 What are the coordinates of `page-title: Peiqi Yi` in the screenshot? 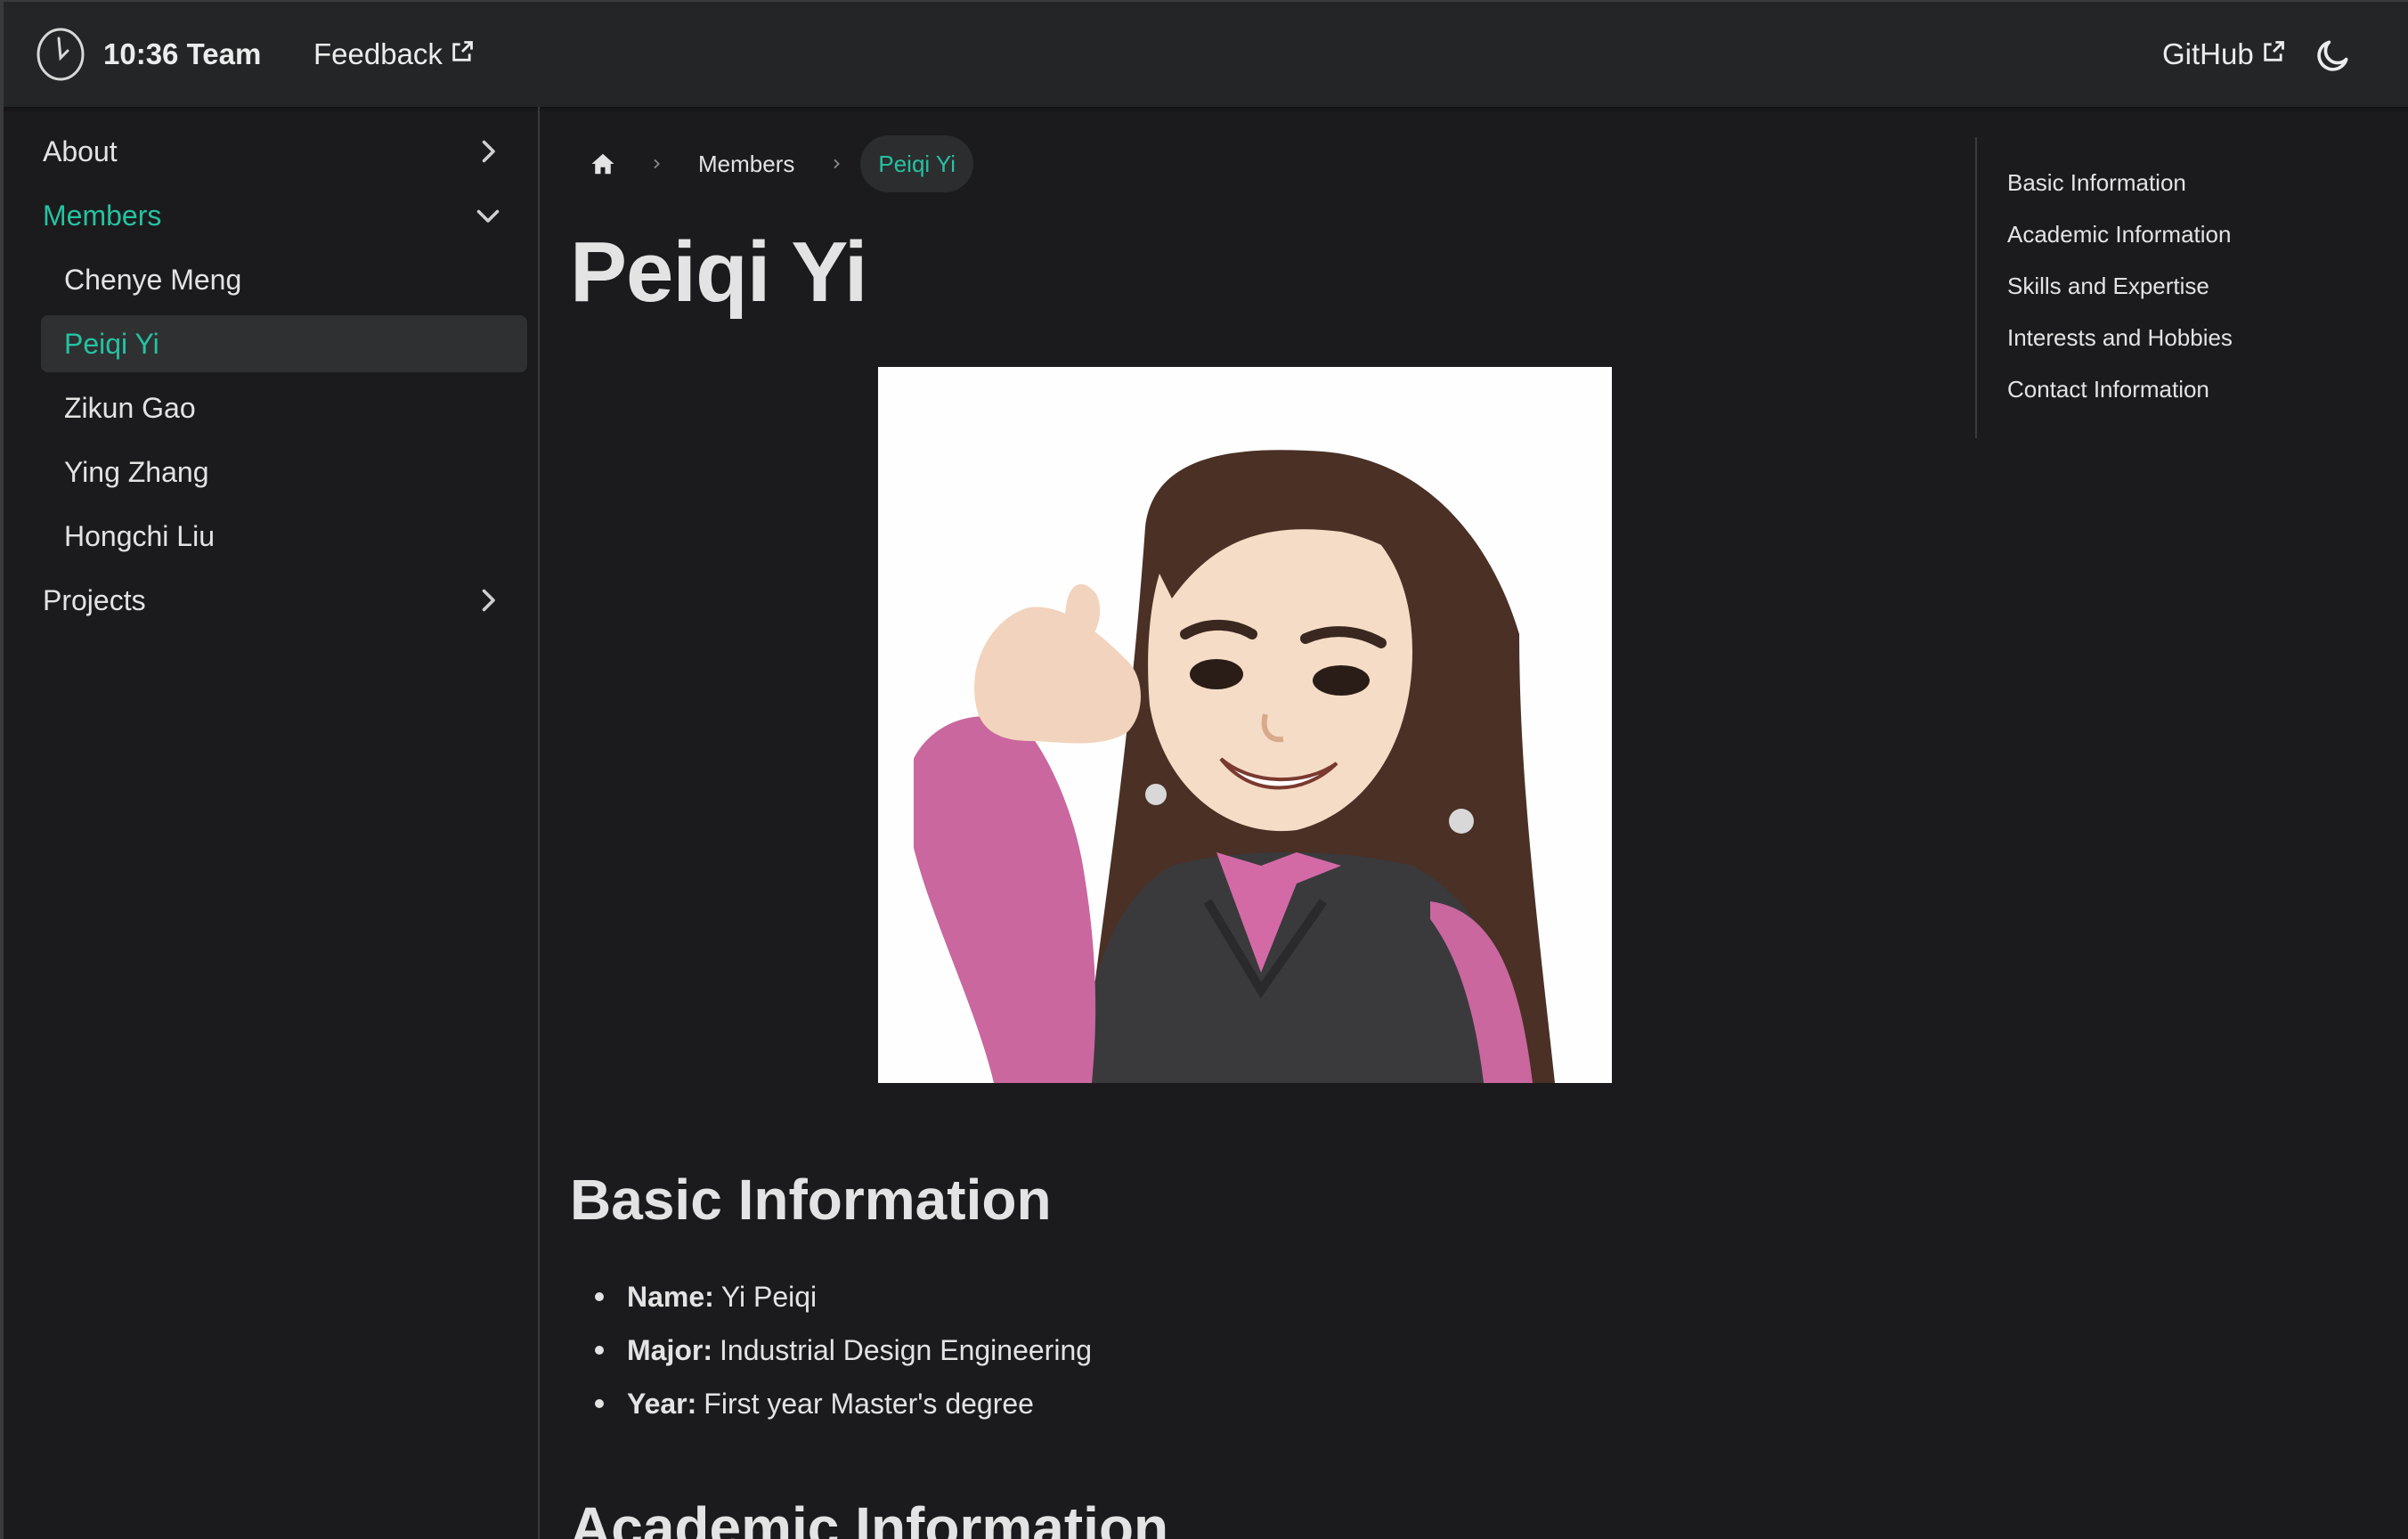 It's located at (718, 272).